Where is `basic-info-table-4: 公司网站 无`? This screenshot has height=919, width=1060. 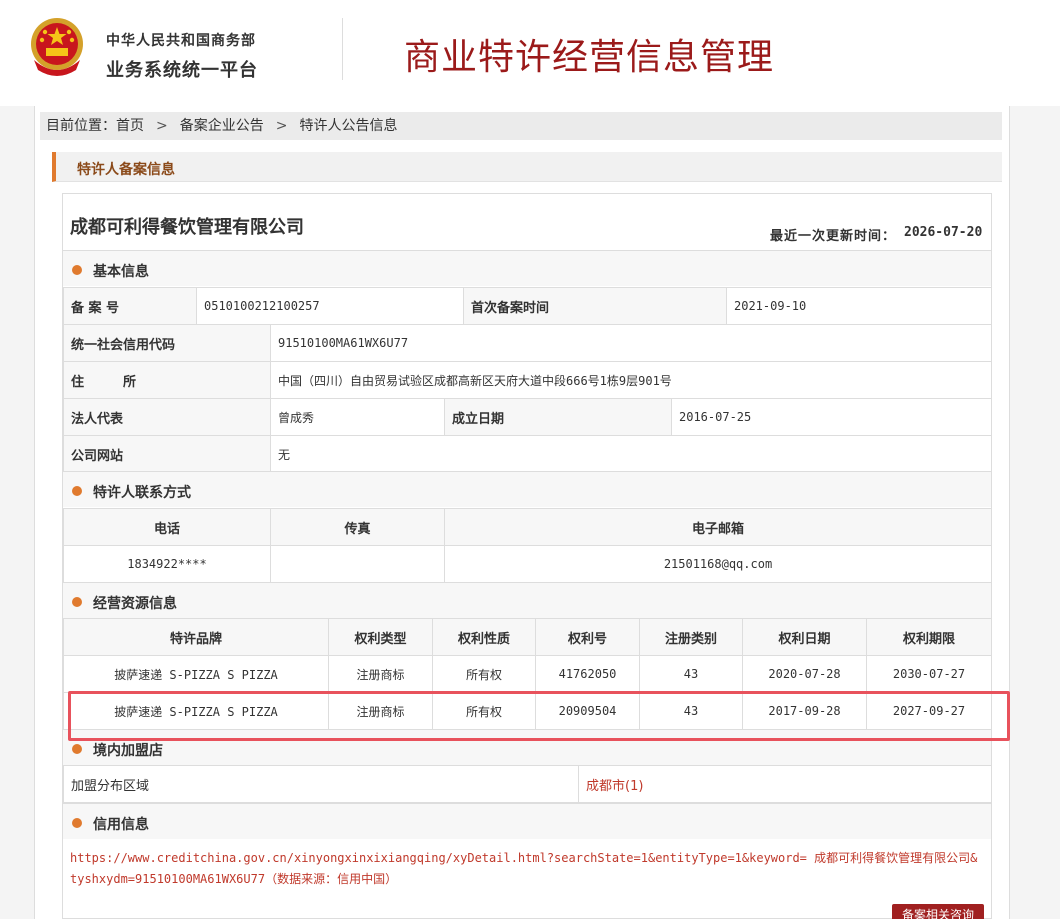
basic-info-table-4: 公司网站 无 is located at coordinates (527, 454).